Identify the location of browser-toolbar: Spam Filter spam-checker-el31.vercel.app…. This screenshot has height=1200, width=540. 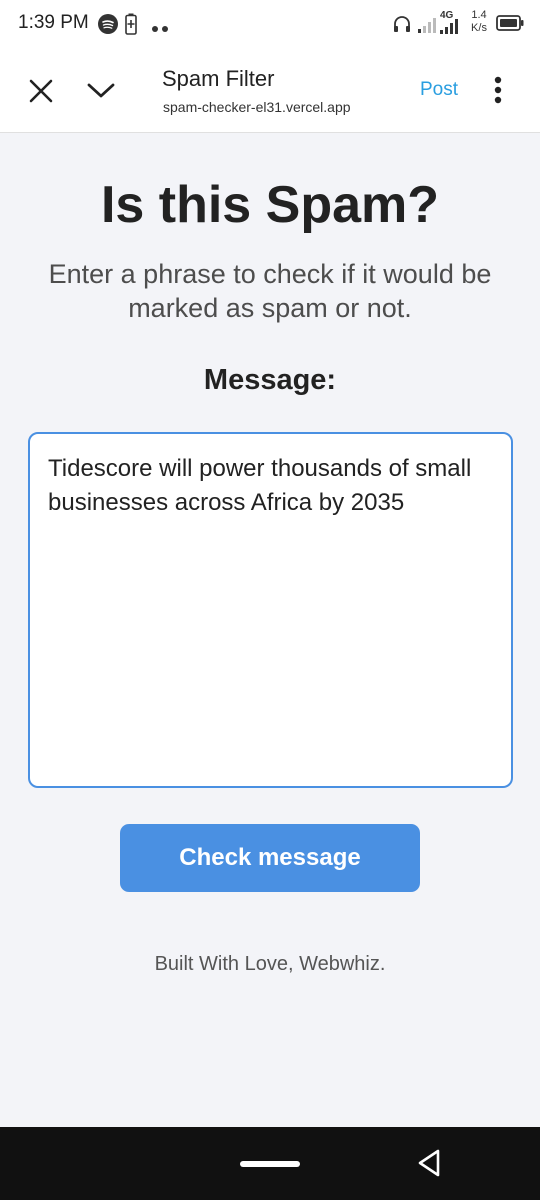
(270, 90).